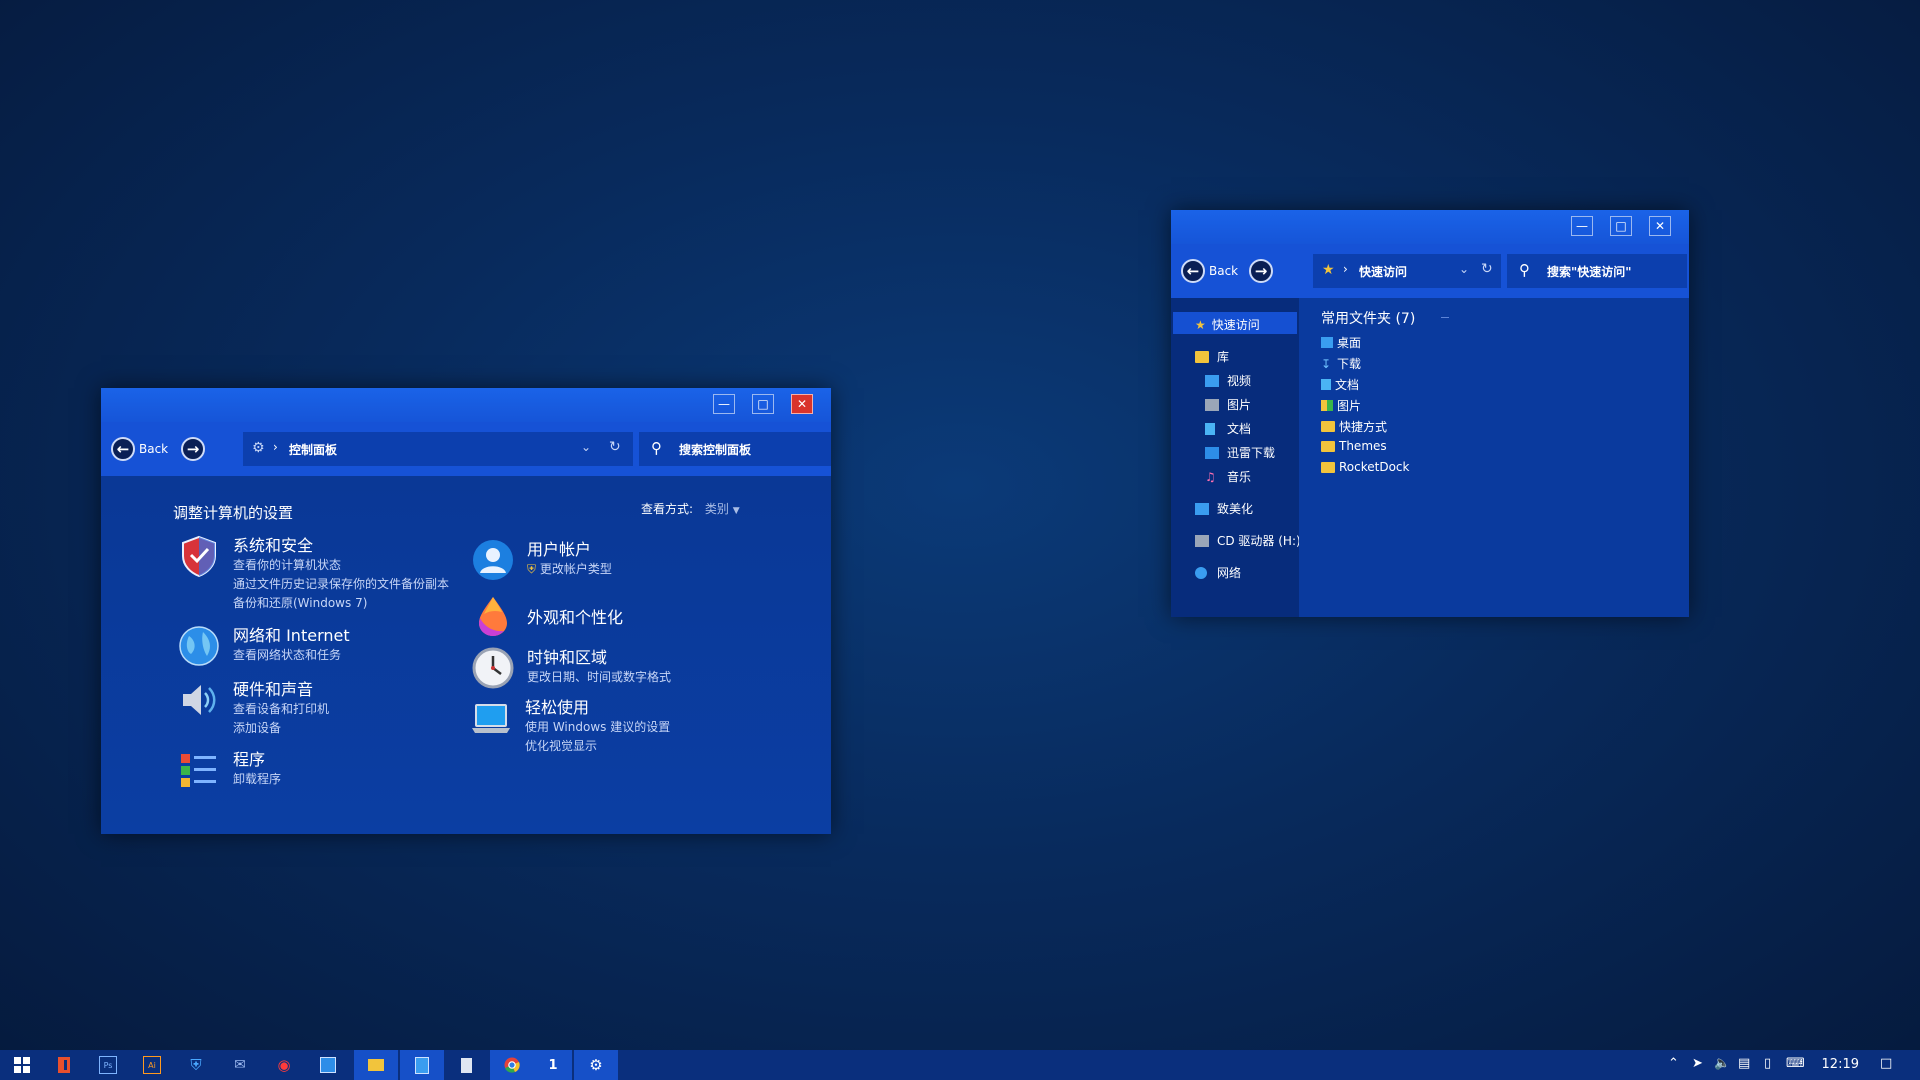 This screenshot has height=1080, width=1920. What do you see at coordinates (1223, 356) in the screenshot?
I see `nav-label: 库` at bounding box center [1223, 356].